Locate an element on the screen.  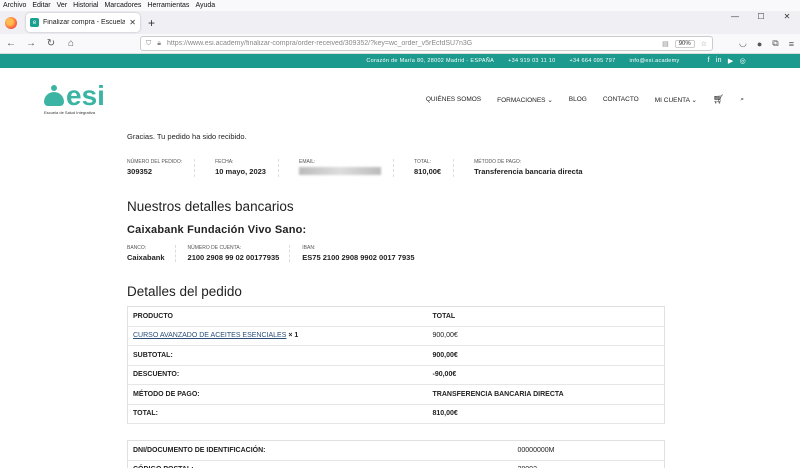
firefox-icon is located at coordinates (11, 22).